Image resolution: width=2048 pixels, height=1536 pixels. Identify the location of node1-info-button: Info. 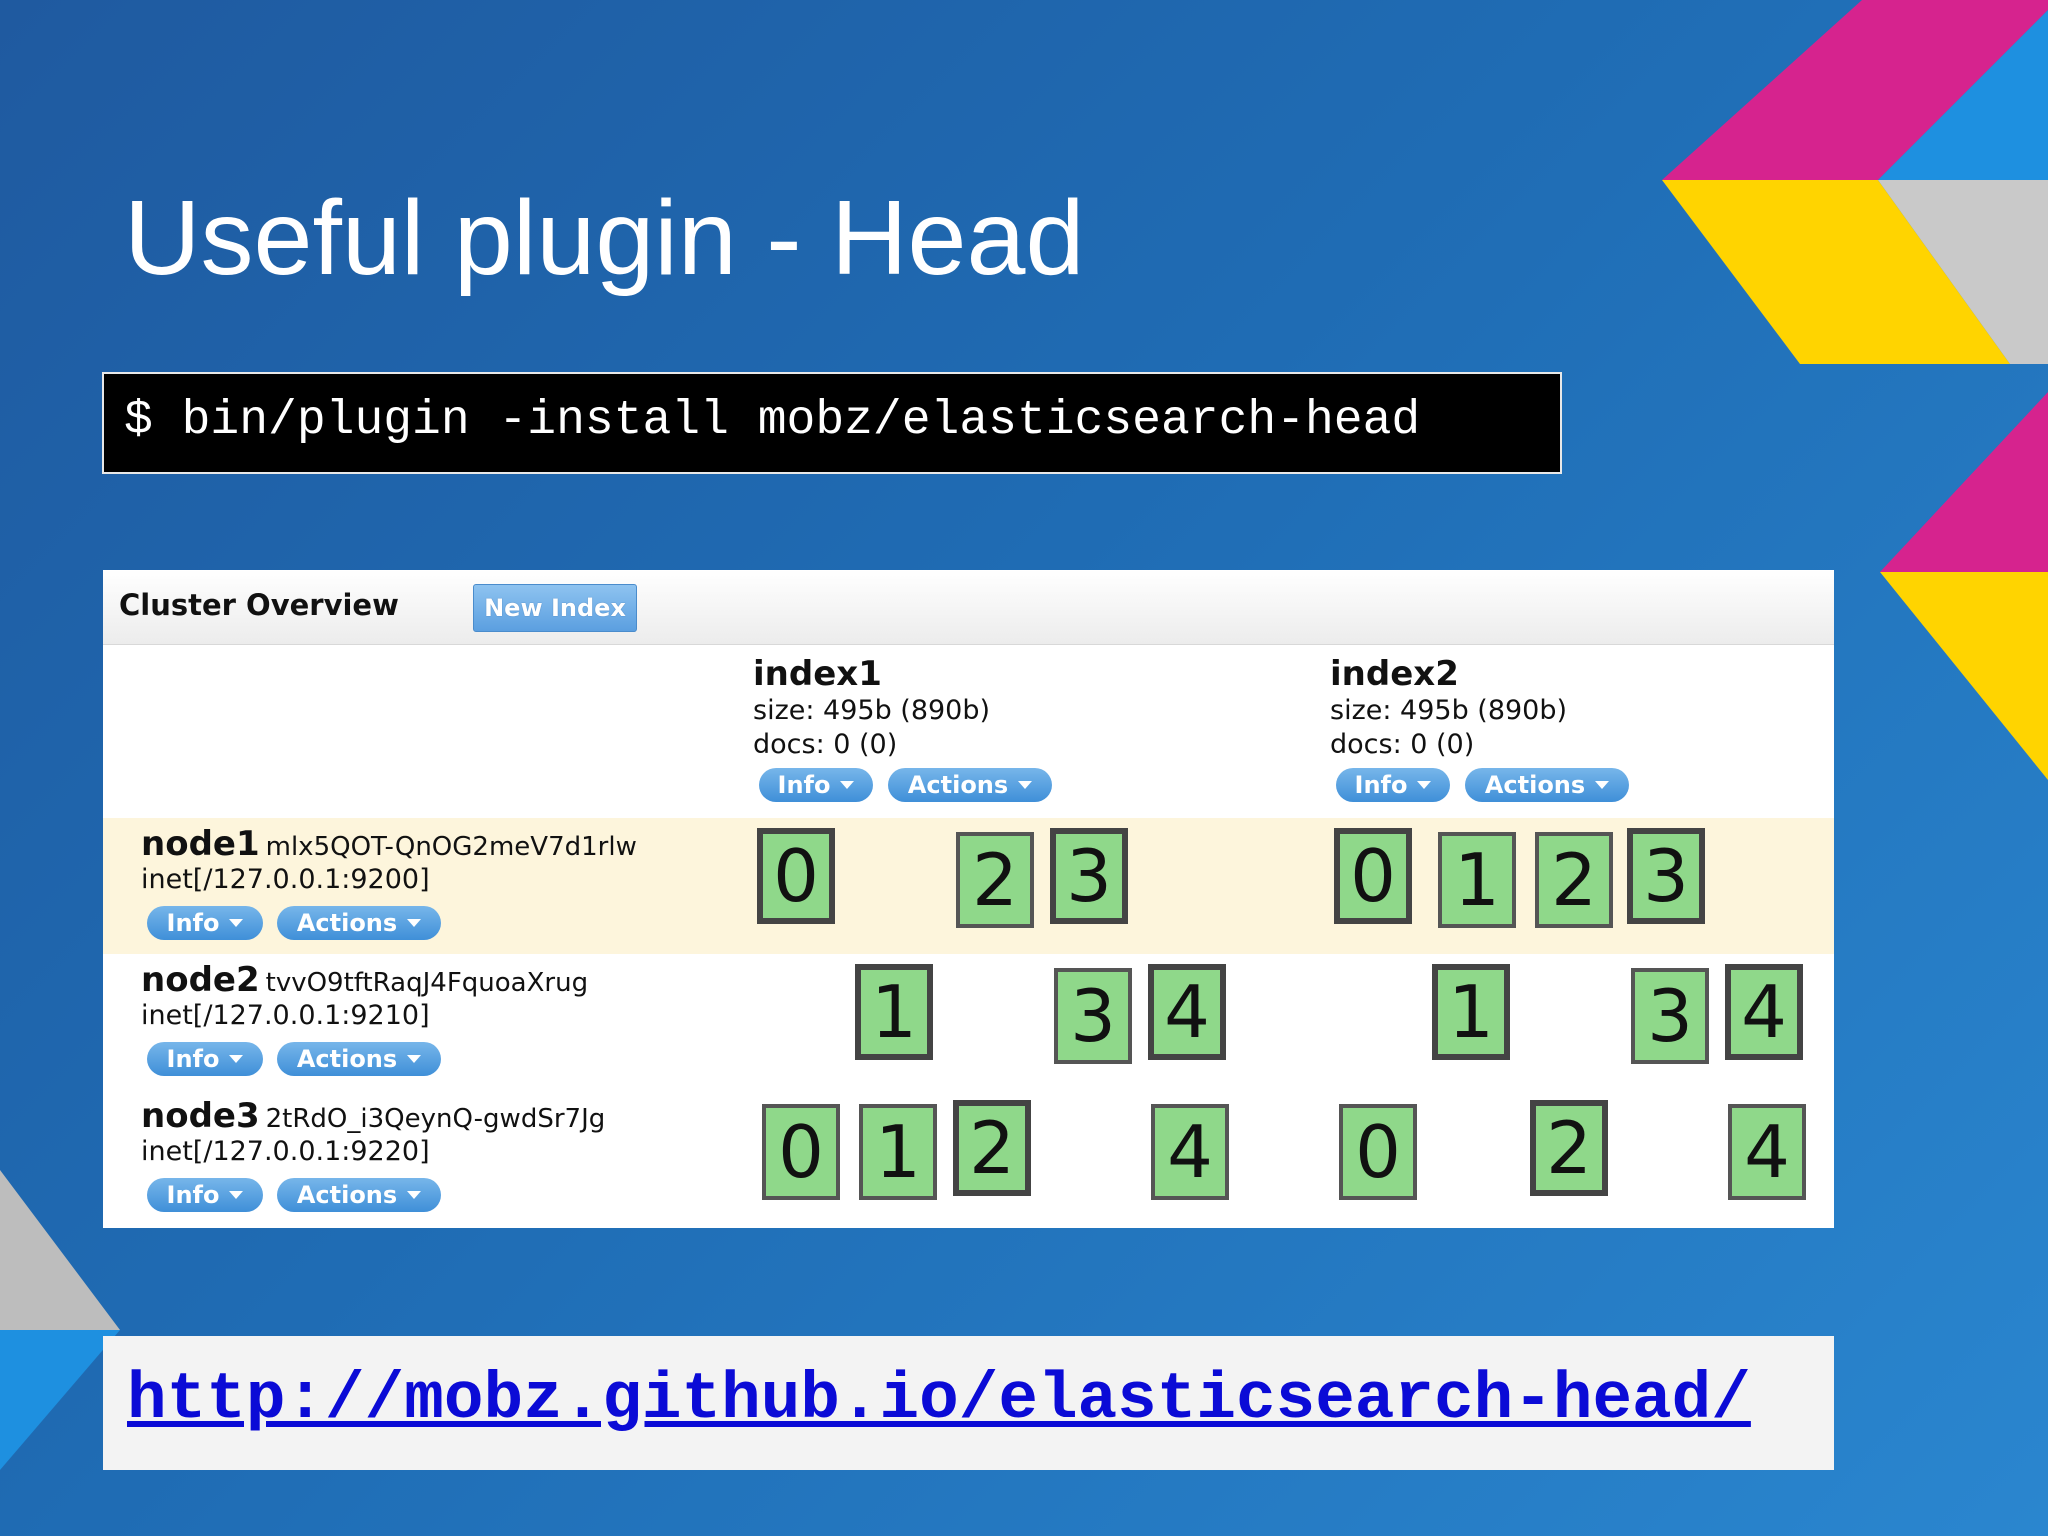
(205, 923).